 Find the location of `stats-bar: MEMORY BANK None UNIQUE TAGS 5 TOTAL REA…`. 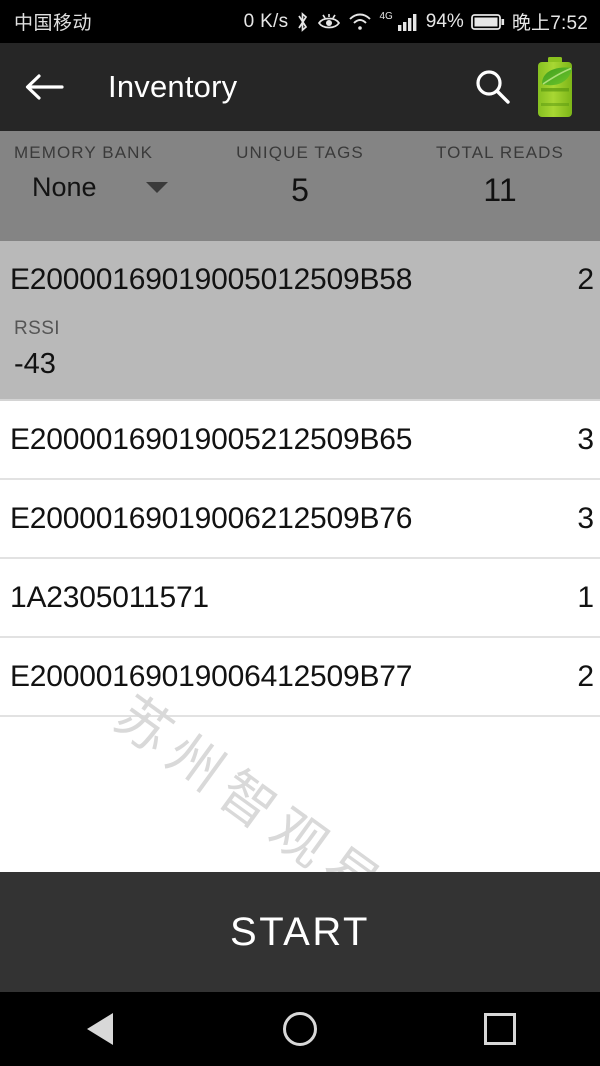

stats-bar: MEMORY BANK None UNIQUE TAGS 5 TOTAL REA… is located at coordinates (300, 186).